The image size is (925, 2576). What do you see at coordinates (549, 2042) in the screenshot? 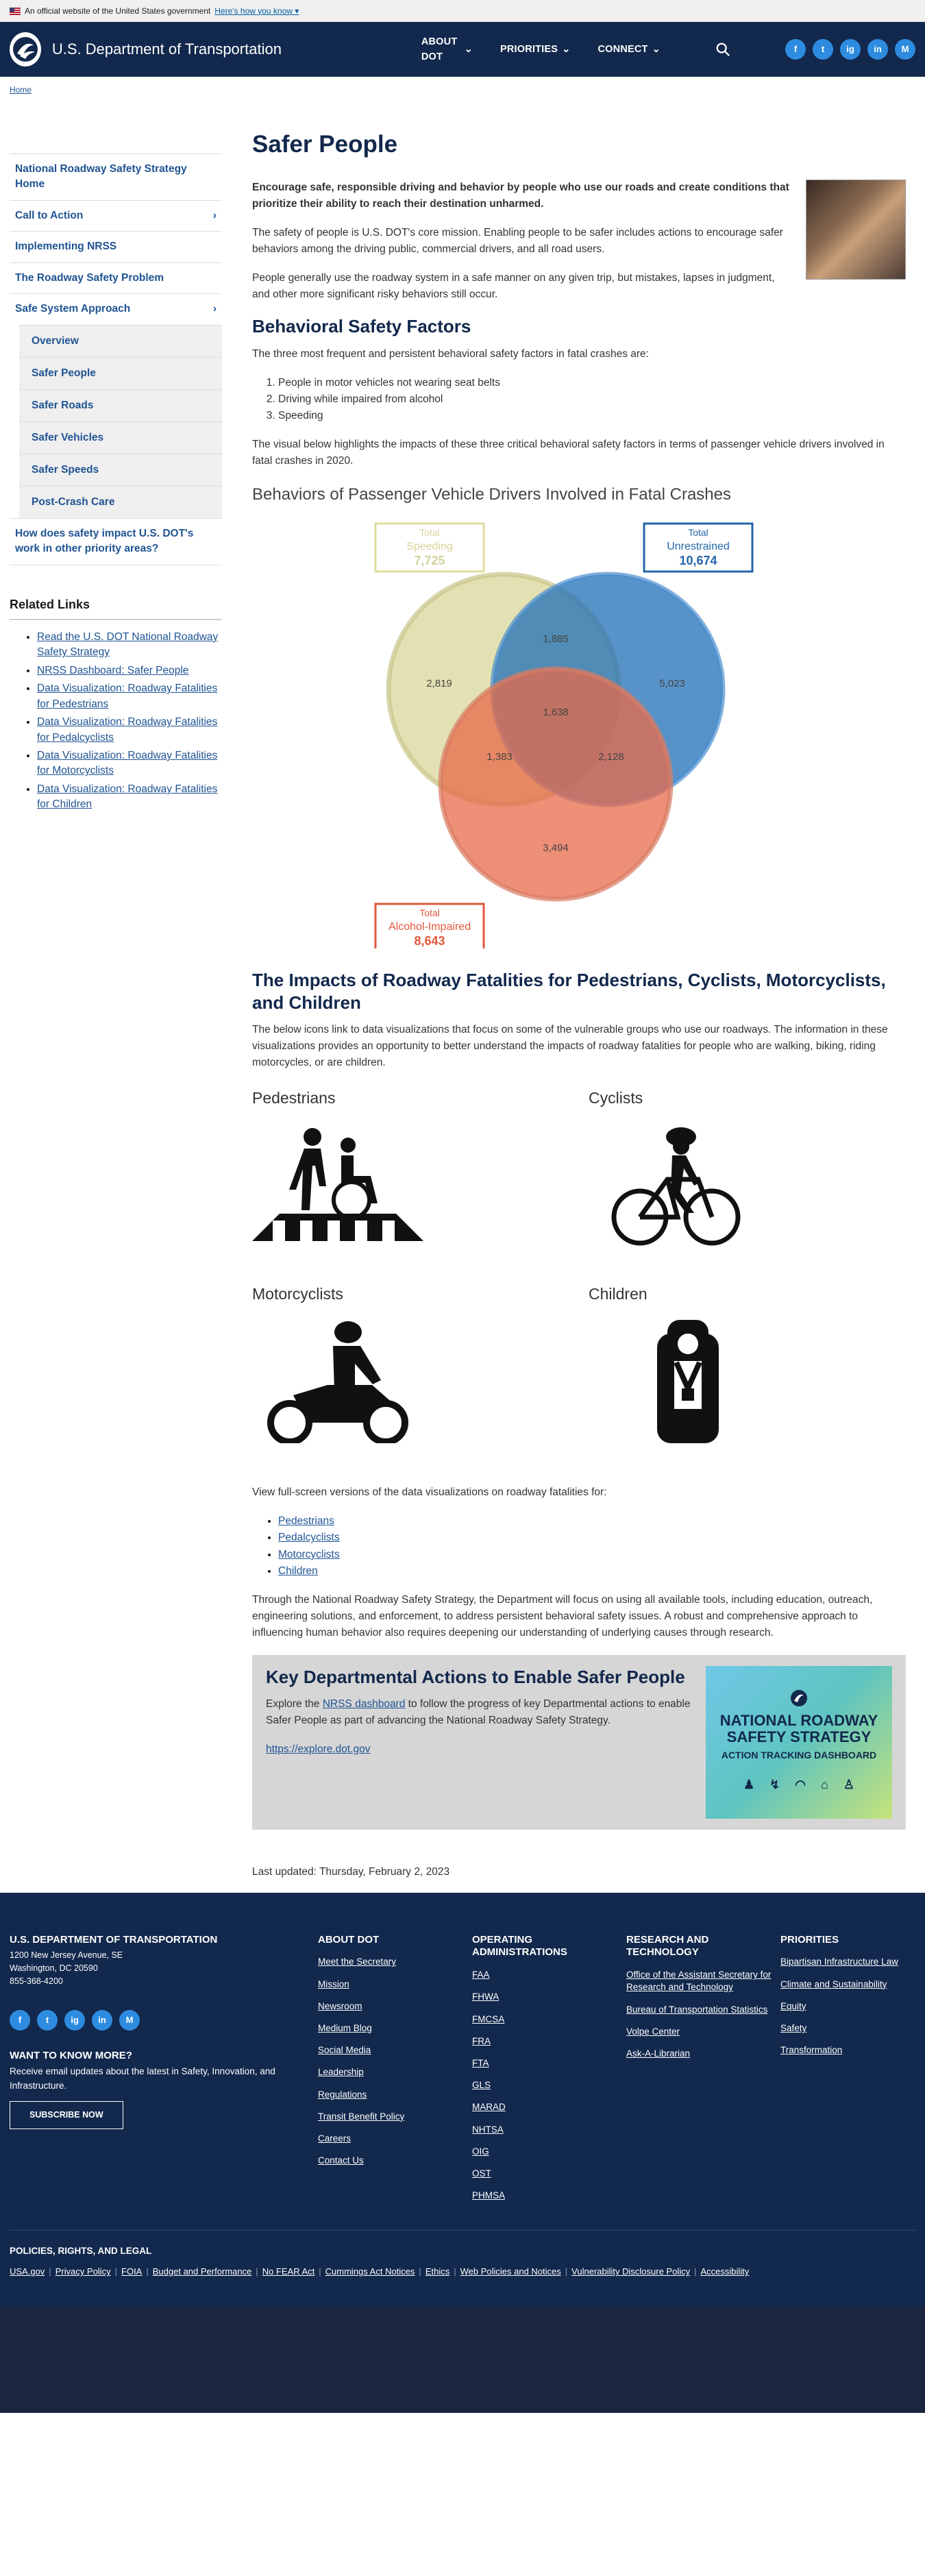
I see `footer-link: FRA` at bounding box center [549, 2042].